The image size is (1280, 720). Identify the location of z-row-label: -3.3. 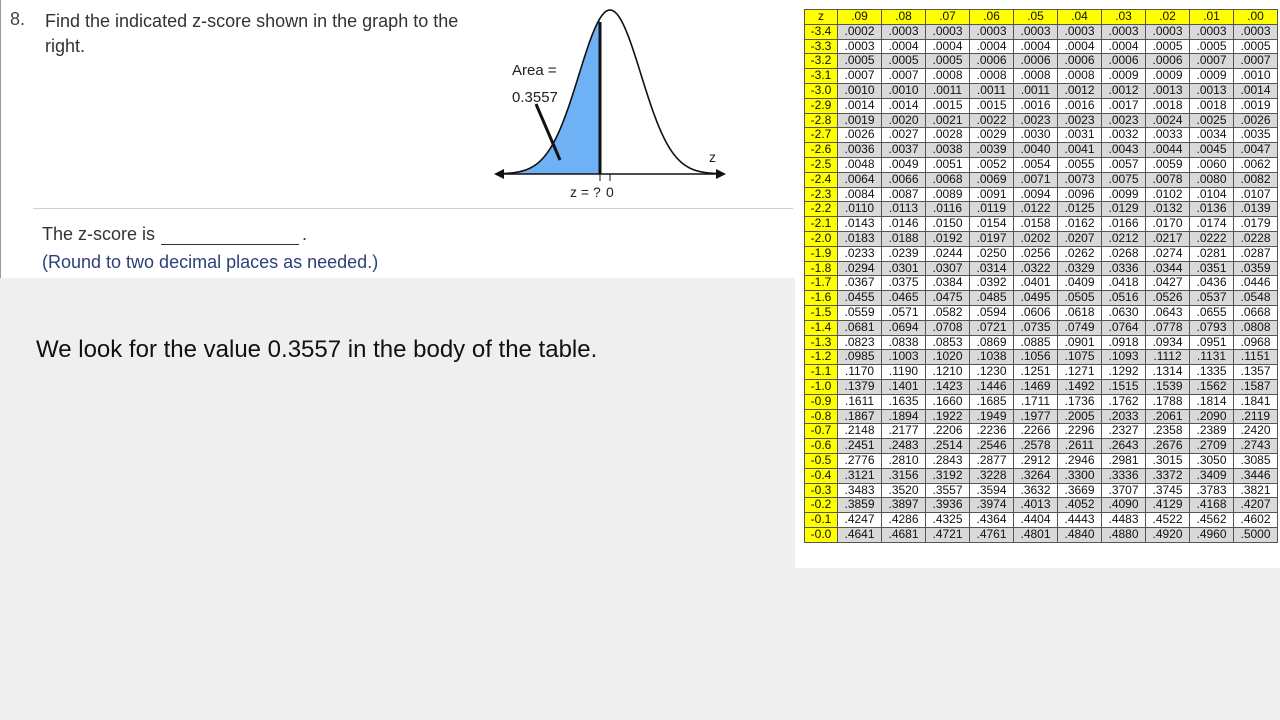
(821, 46).